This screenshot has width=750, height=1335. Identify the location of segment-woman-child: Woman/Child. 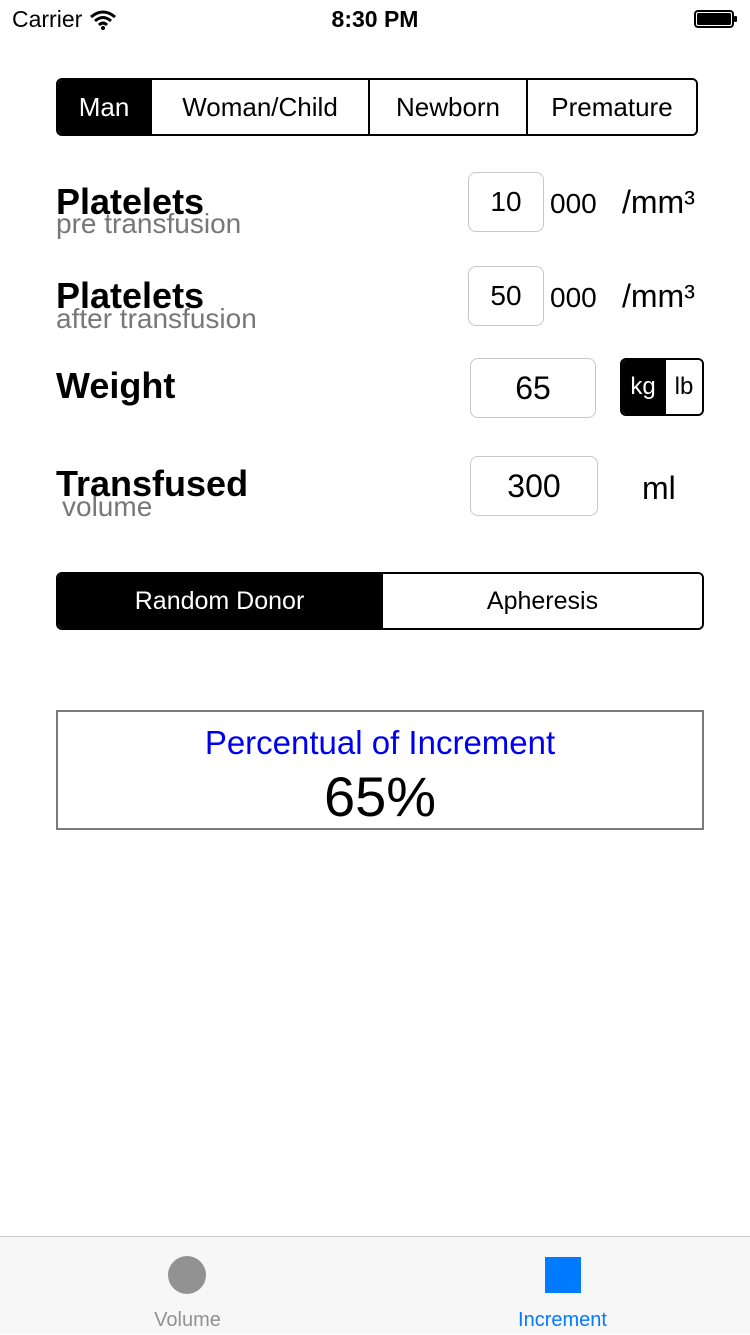
(259, 107).